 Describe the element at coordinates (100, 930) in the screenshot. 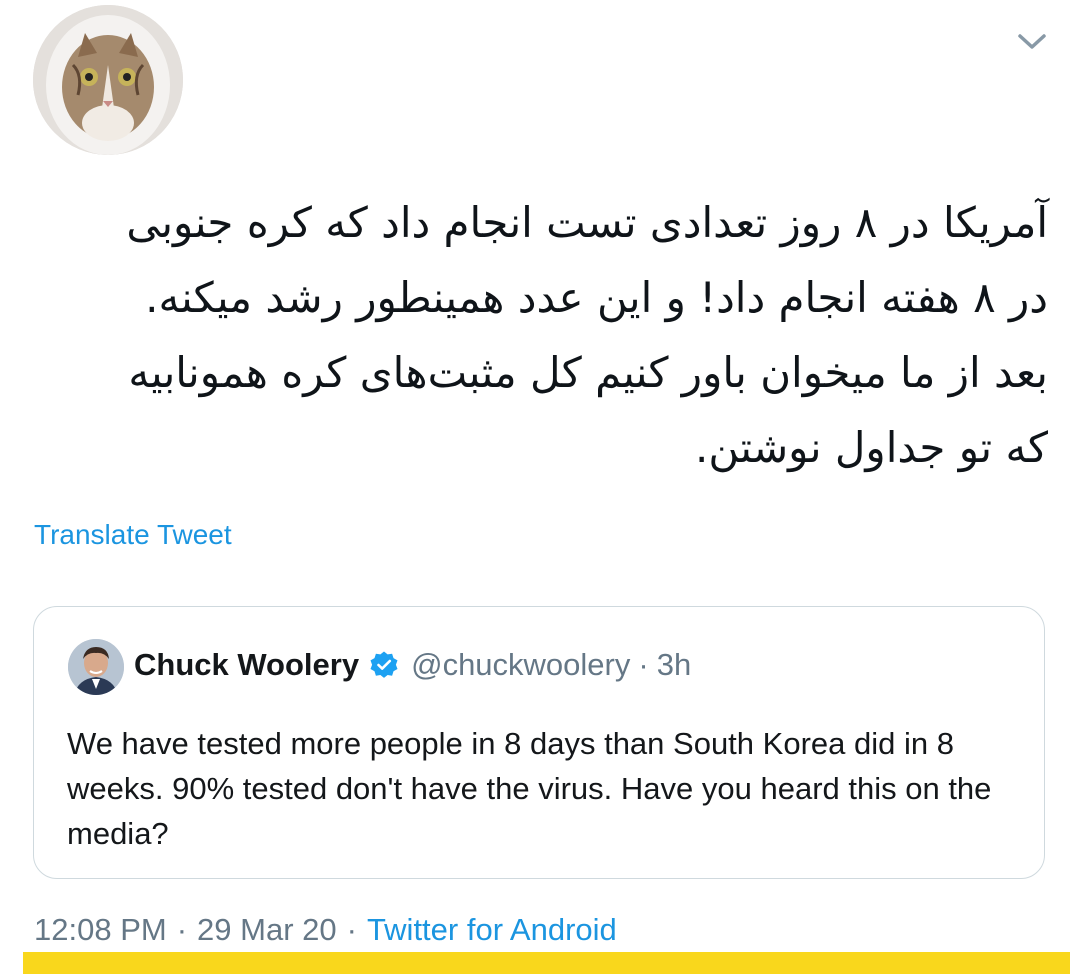

I see `tweet-time: 12:08 PM` at that location.